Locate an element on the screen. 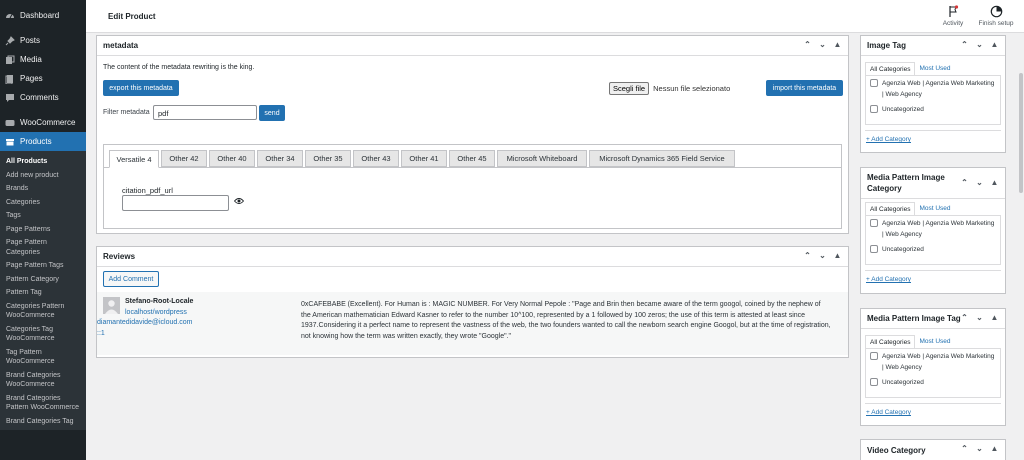 The width and height of the screenshot is (1024, 460). submenu-item: Categories is located at coordinates (43, 203).